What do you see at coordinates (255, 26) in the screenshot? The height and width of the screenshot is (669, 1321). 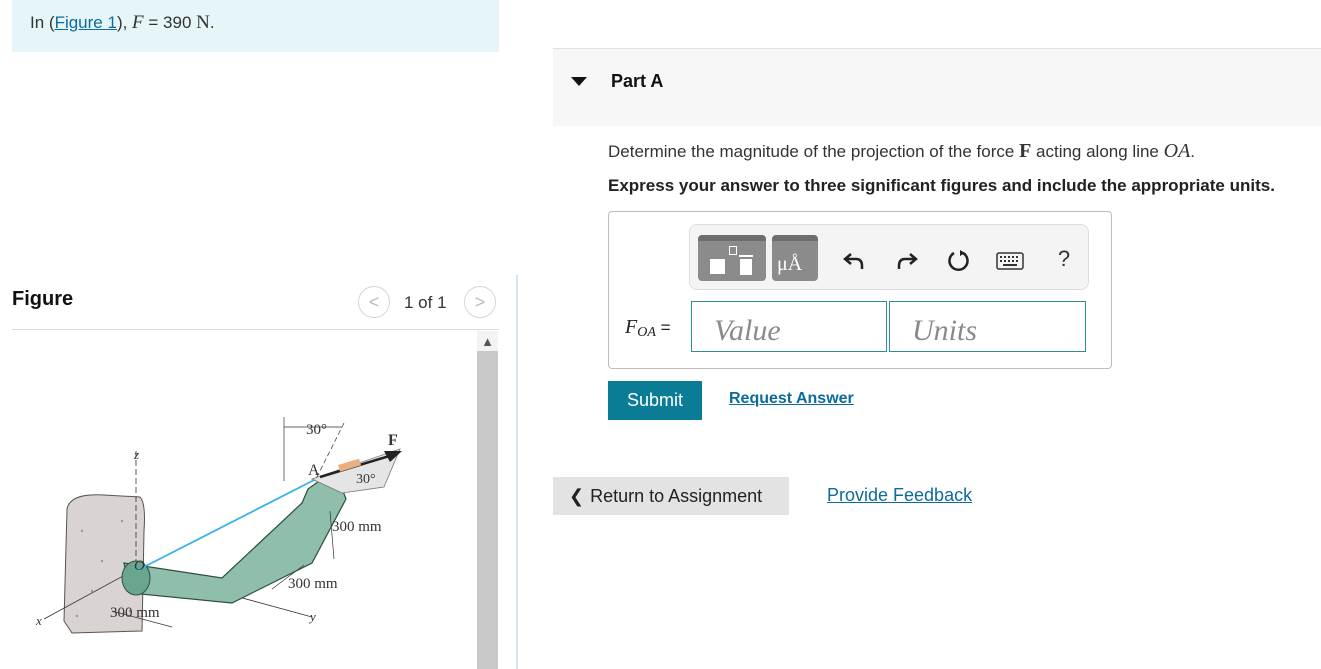 I see `problem-statement: In (Figure 1), F = 390 N.` at bounding box center [255, 26].